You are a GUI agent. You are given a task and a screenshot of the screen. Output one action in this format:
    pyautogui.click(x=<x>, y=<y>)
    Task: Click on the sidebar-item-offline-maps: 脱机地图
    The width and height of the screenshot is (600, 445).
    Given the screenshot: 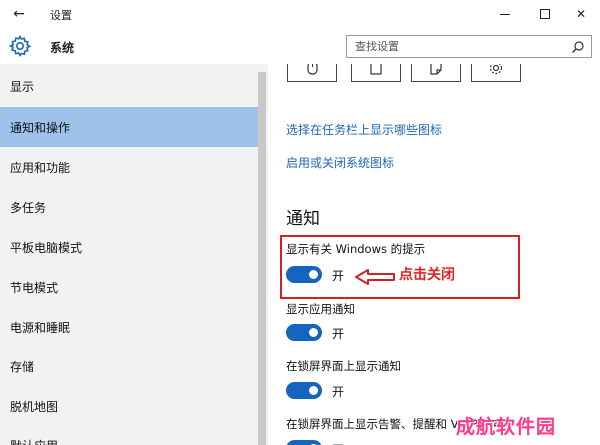 What is the action you would take?
    pyautogui.click(x=129, y=406)
    